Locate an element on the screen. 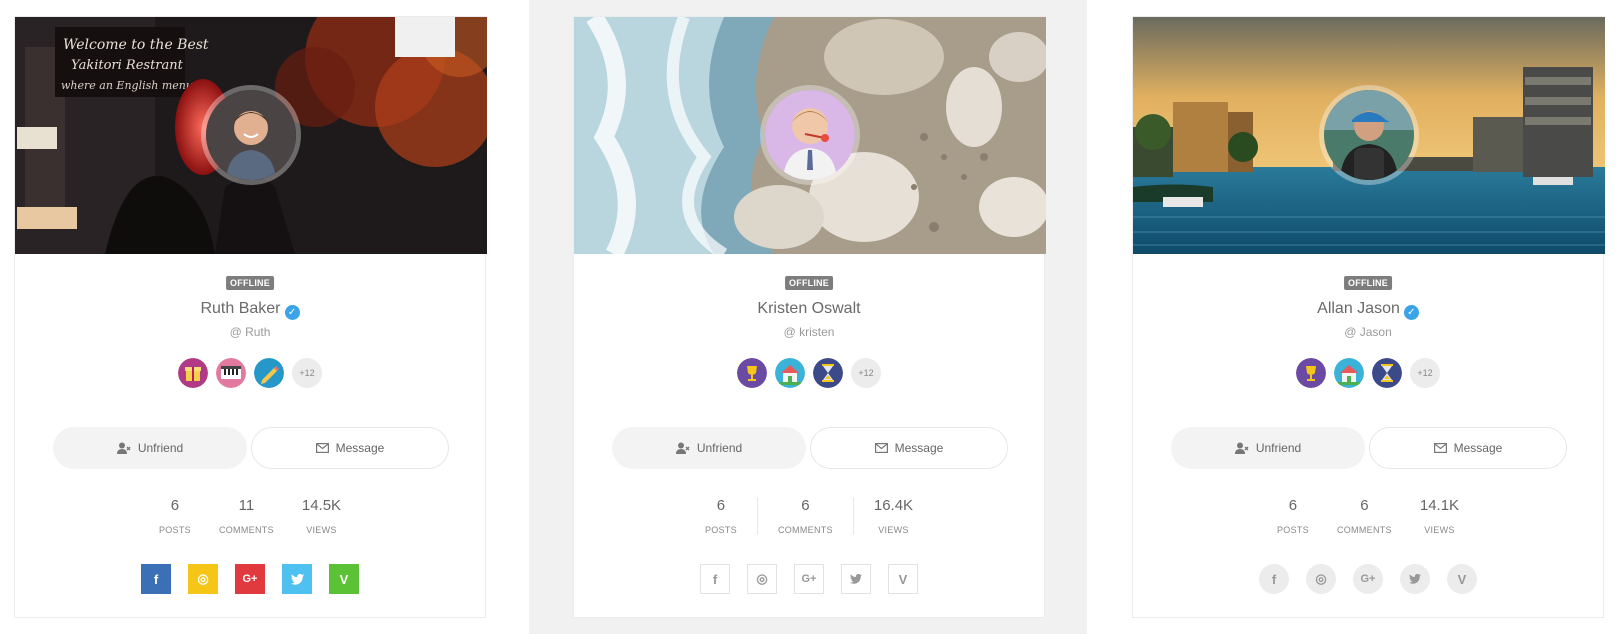 The image size is (1620, 634). profile-stats: 6 POSTS 11 COMMENTS 14.5K VIEWS is located at coordinates (250, 516).